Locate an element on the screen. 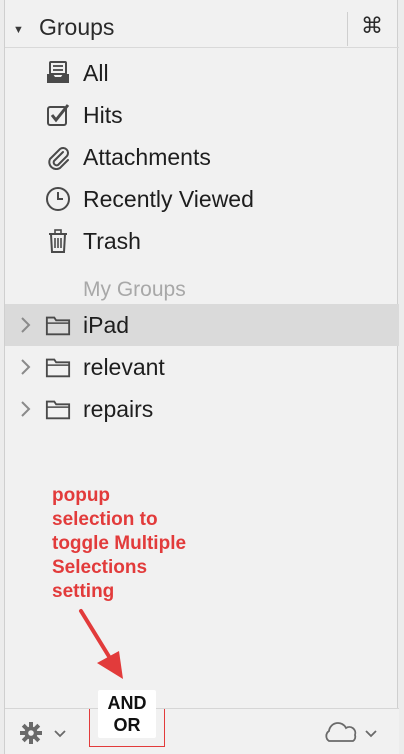  gear-icon is located at coordinates (31, 733).